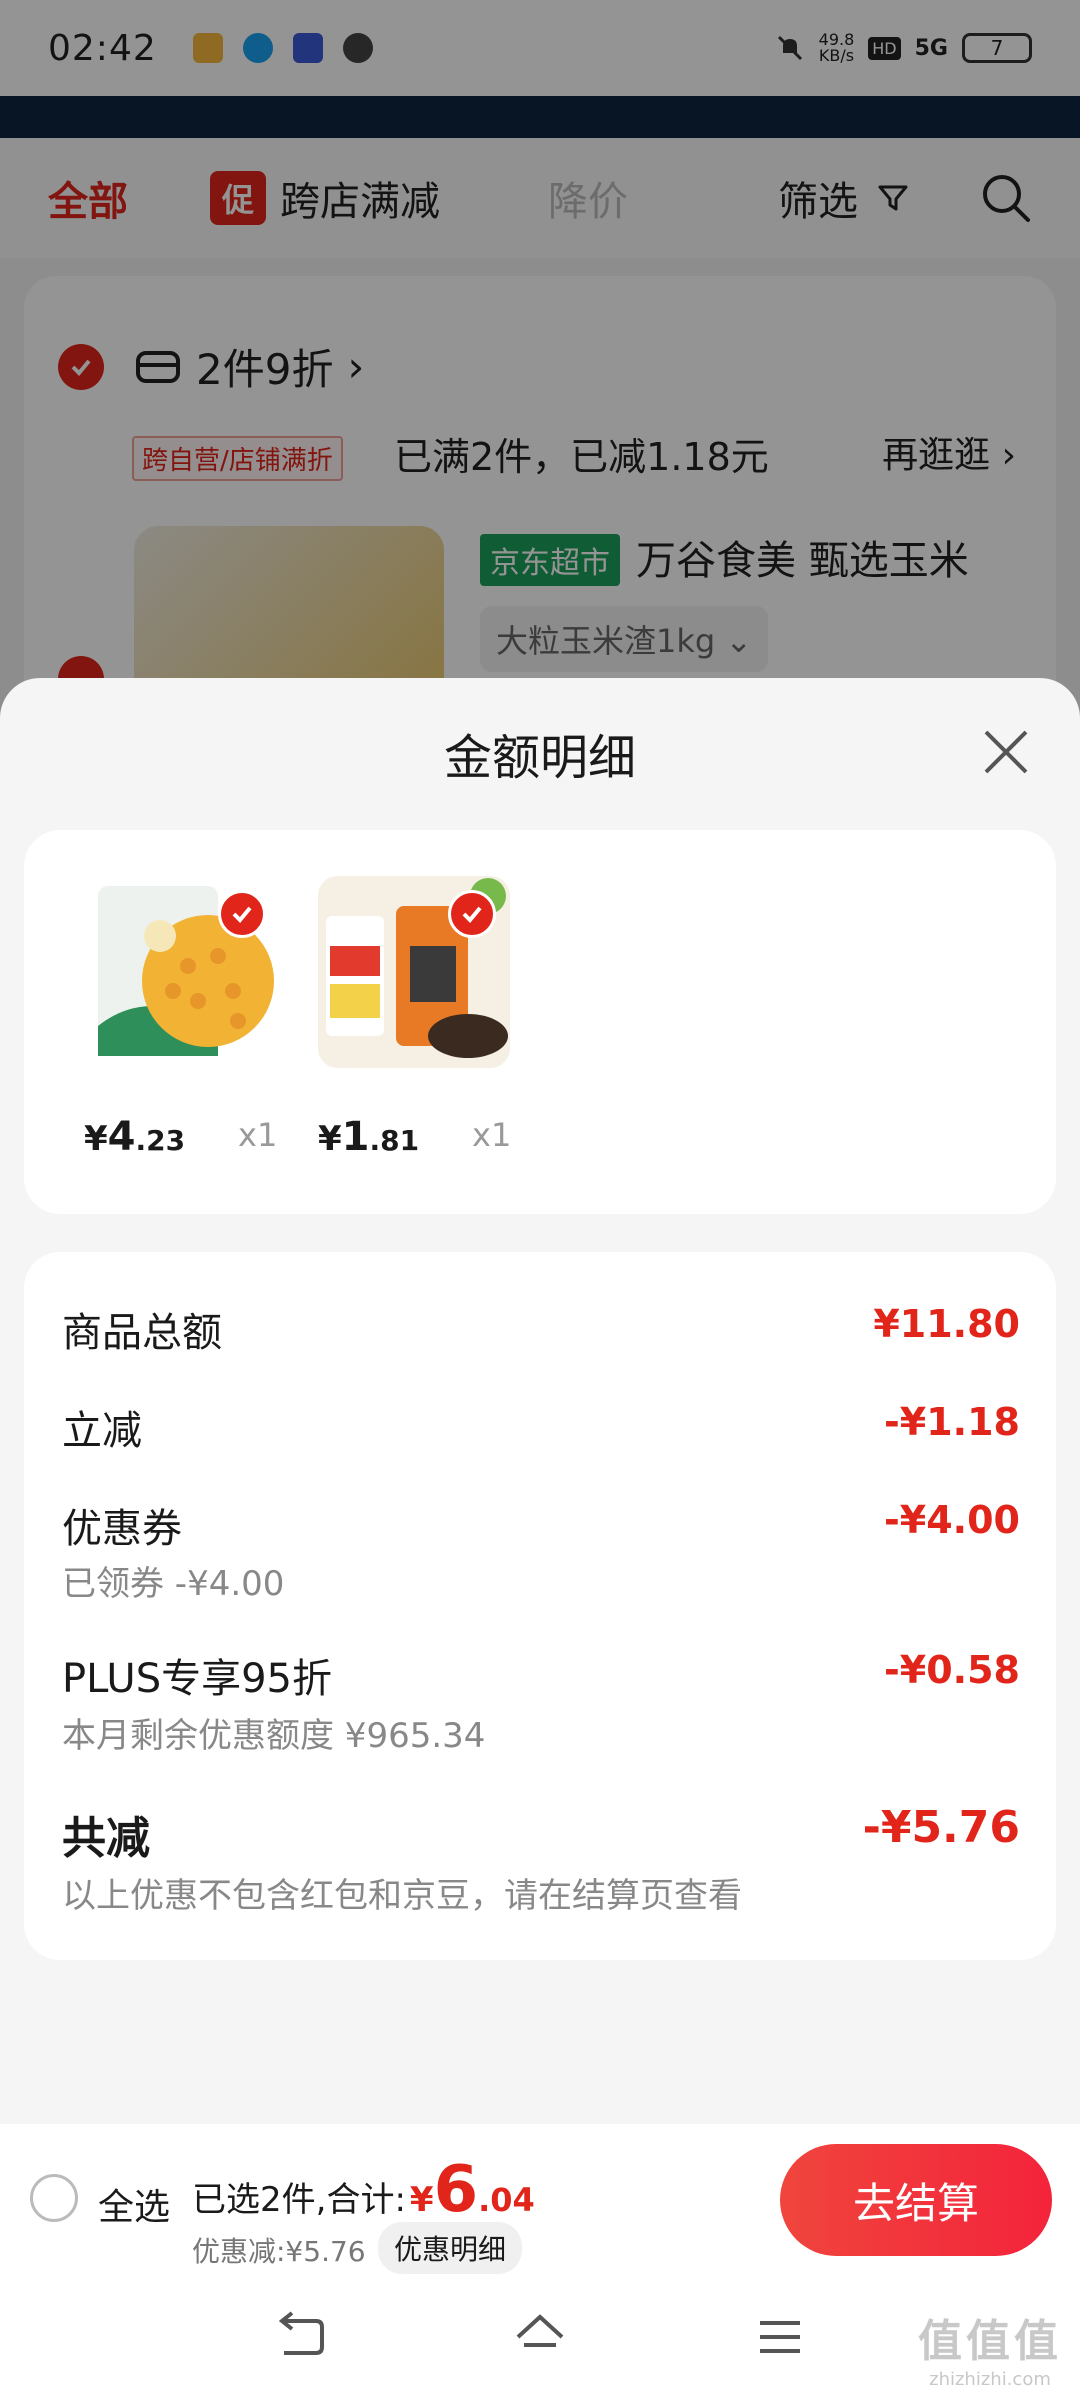 This screenshot has height=2400, width=1080. Describe the element at coordinates (279, 2251) in the screenshot. I see `discount-summary: 优惠减:¥5.76` at that location.